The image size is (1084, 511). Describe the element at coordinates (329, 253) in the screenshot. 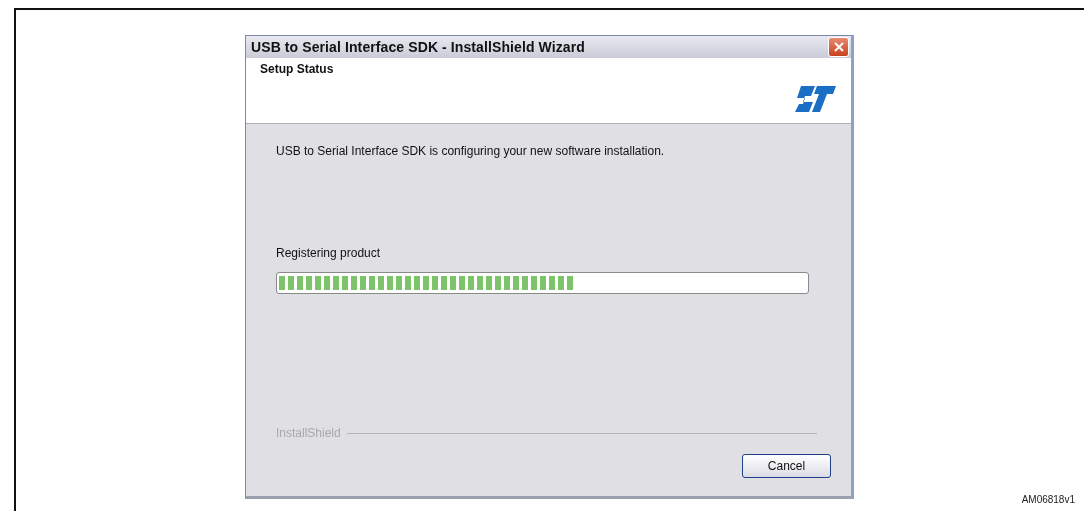

I see `progress-label: Registering product` at that location.